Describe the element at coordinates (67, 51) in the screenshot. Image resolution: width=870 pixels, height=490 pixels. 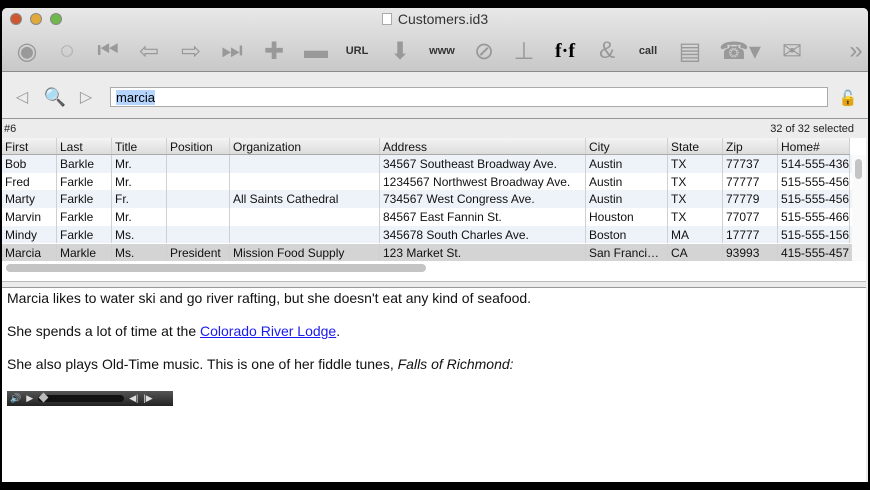
I see `forward-round-icon: ◌` at that location.